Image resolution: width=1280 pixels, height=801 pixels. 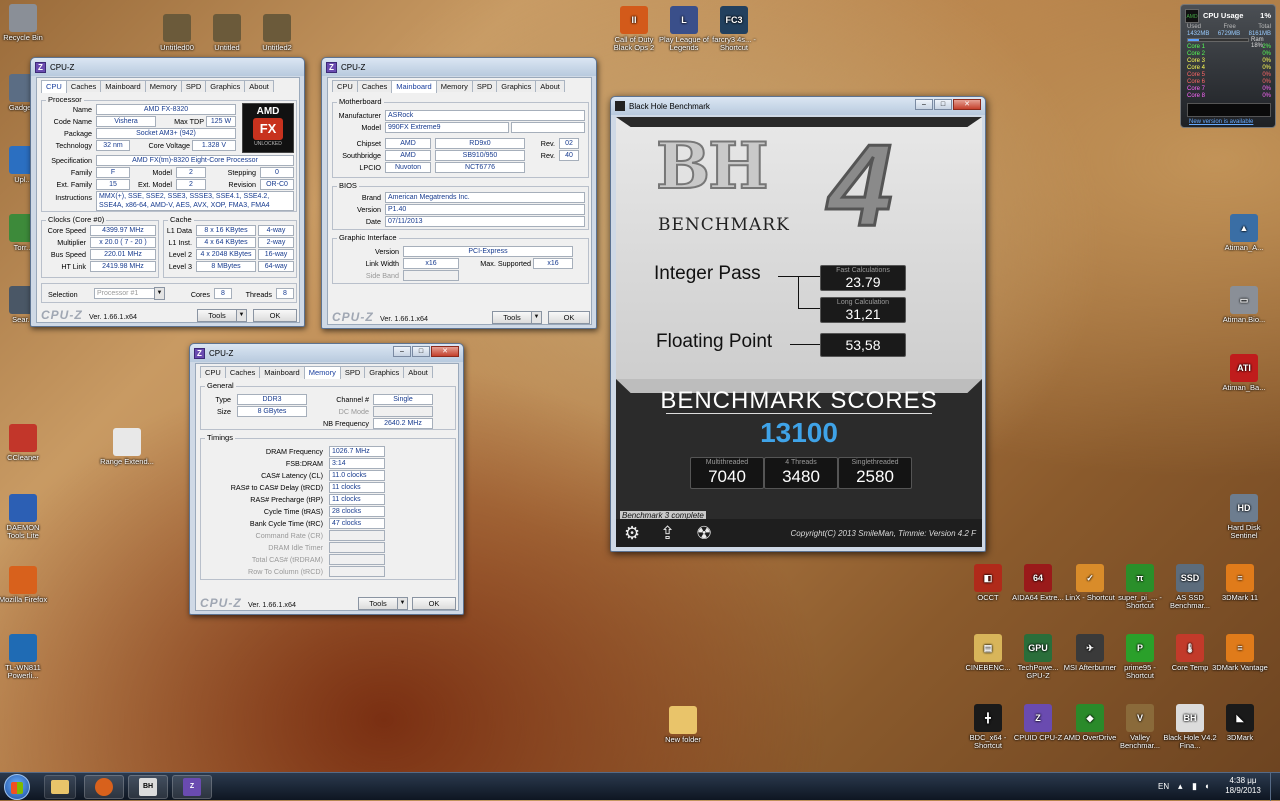 What do you see at coordinates (734, 29) in the screenshot?
I see `farcry3-desktop-shortcut: FC3 farcry3 4s... - Shortcut` at bounding box center [734, 29].